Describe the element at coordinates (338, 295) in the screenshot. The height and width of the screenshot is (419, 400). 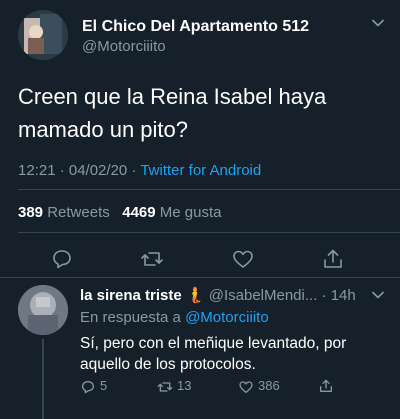
I see `reply-timestamp: · 14h` at that location.